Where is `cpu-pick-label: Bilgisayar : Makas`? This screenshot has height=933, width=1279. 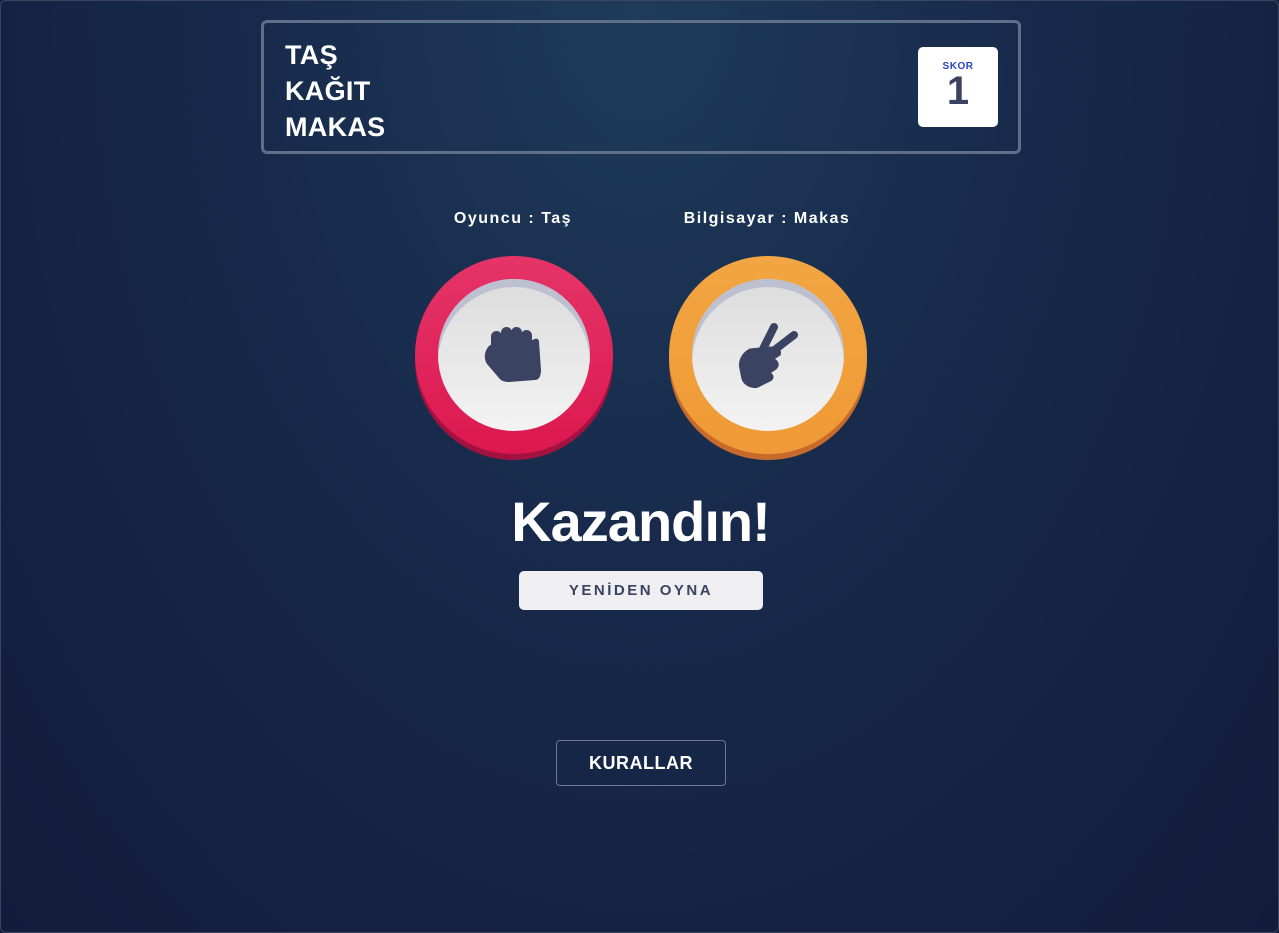
cpu-pick-label: Bilgisayar : Makas is located at coordinates (767, 218).